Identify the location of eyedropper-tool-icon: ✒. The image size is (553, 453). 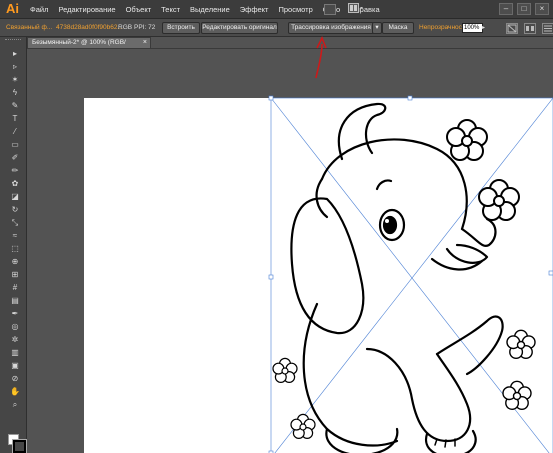
(15, 313).